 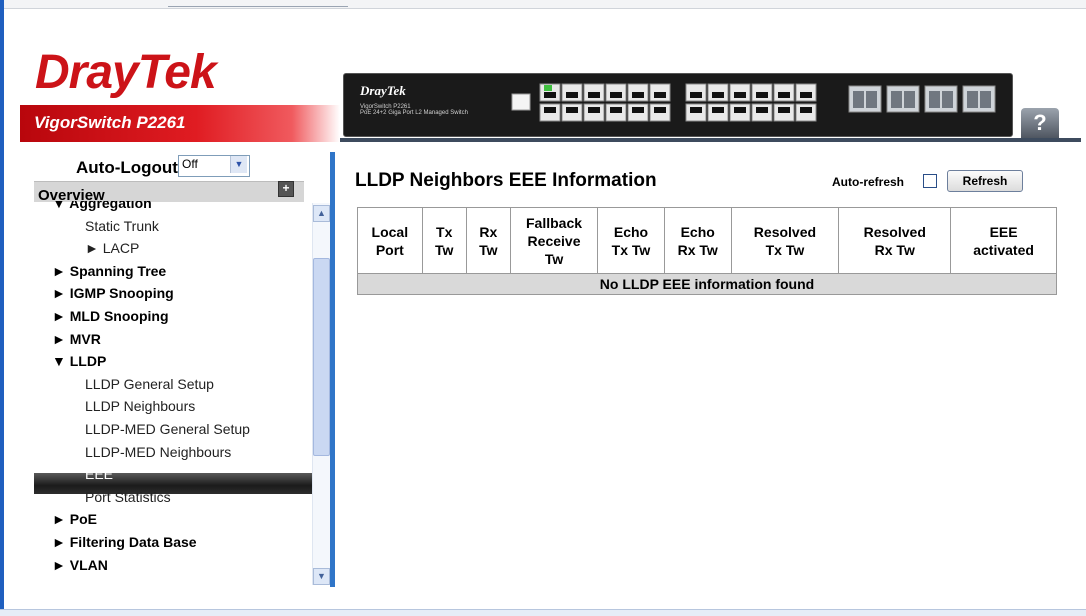 What do you see at coordinates (390, 240) in the screenshot?
I see `column-header: Local Port` at bounding box center [390, 240].